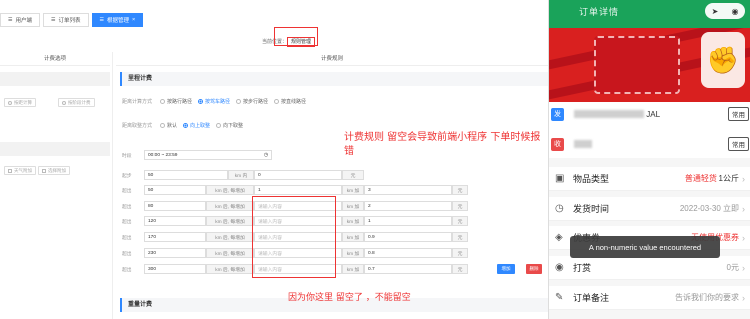 The width and height of the screenshot is (750, 319). I want to click on sender-address: JAL, so click(651, 114).